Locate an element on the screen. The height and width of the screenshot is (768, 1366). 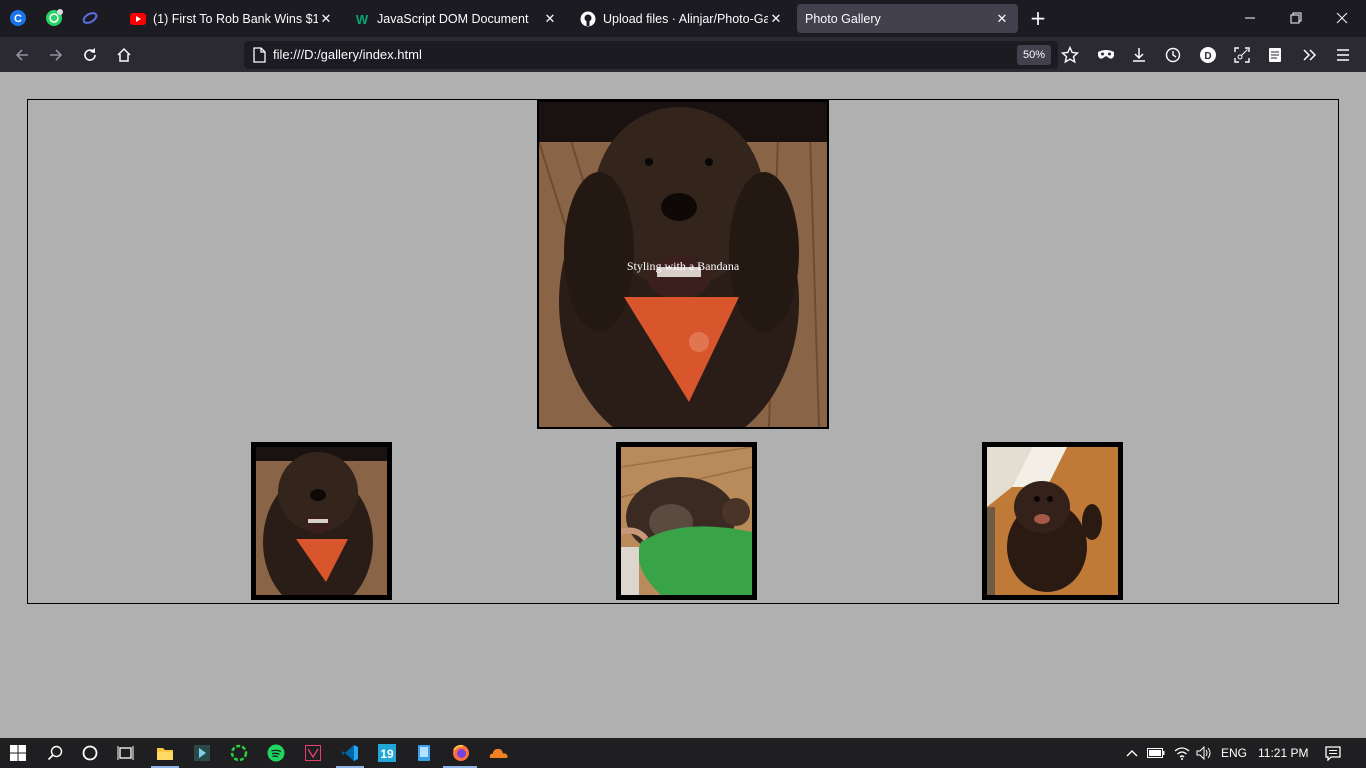
tab-youtube: (1) First To Rob Bank Wins $100,000 ✕ is located at coordinates (232, 18).